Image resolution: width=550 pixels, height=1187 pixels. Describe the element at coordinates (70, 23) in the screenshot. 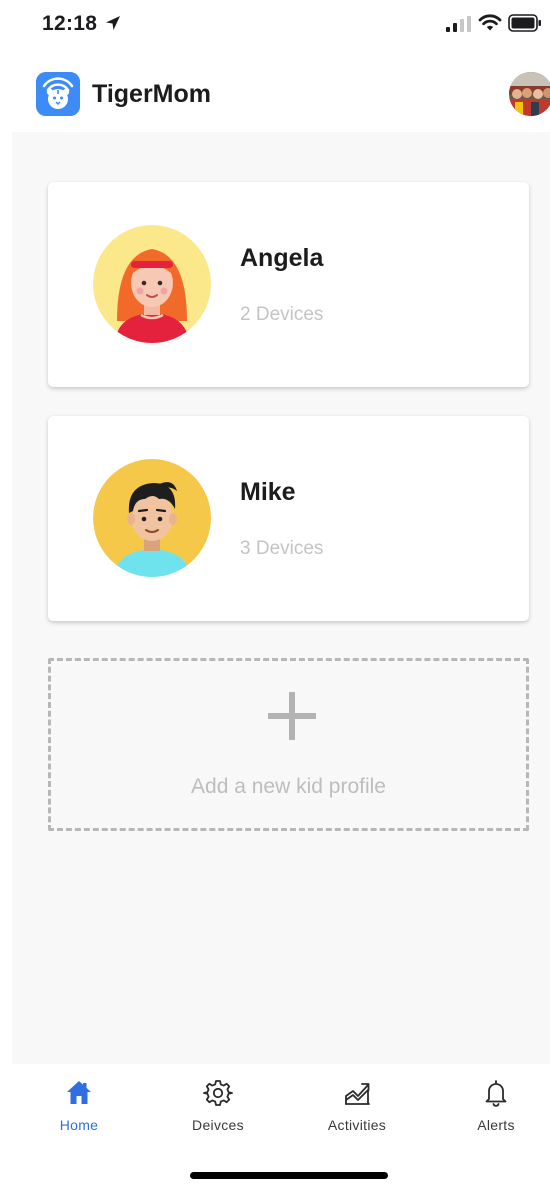

I see `status-time: 12:18` at that location.